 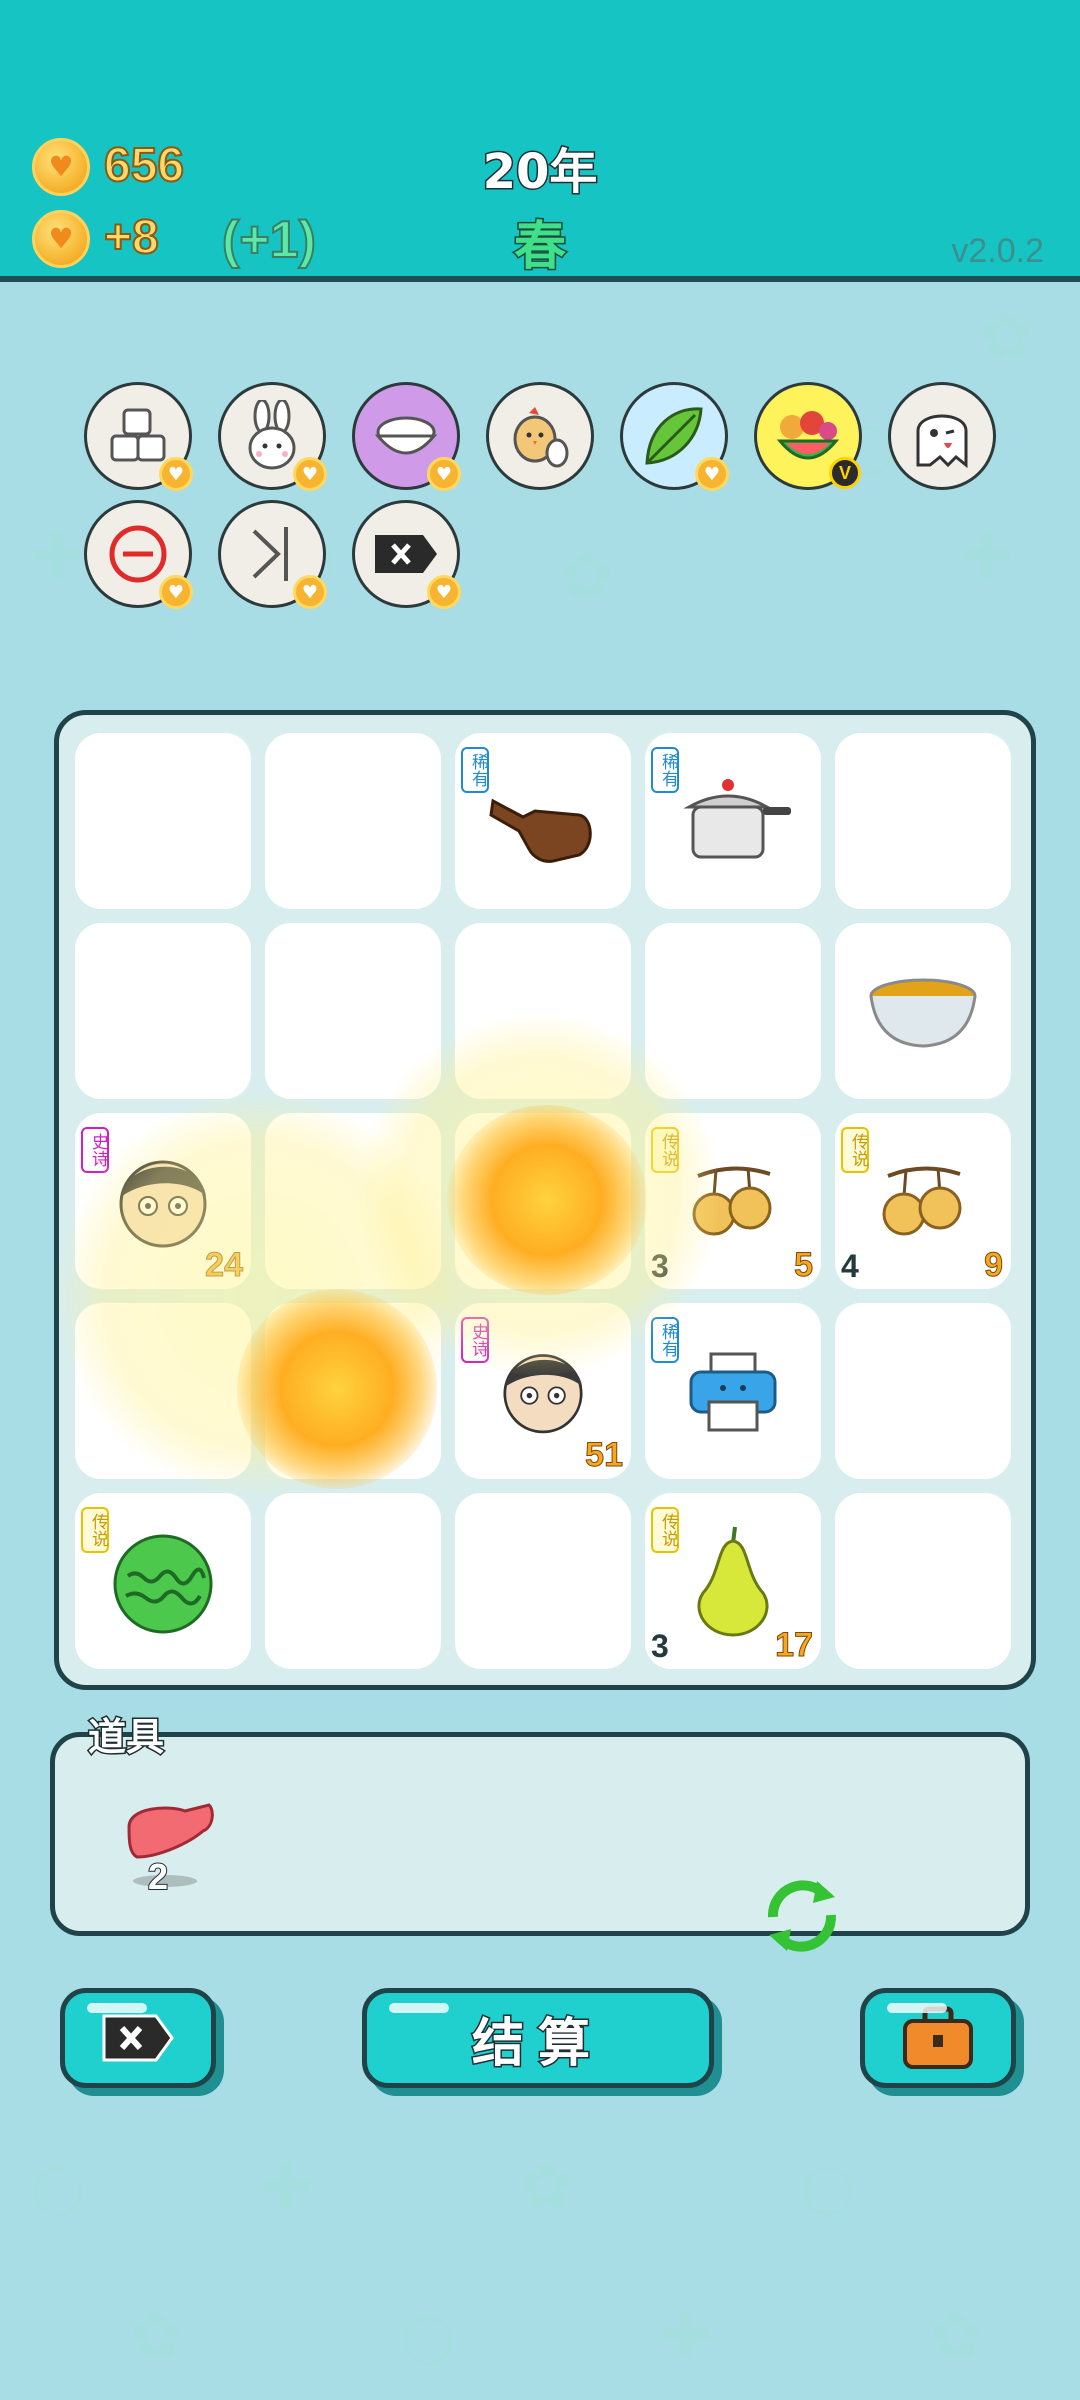 What do you see at coordinates (674, 436) in the screenshot?
I see `leaf-icon: ♥` at bounding box center [674, 436].